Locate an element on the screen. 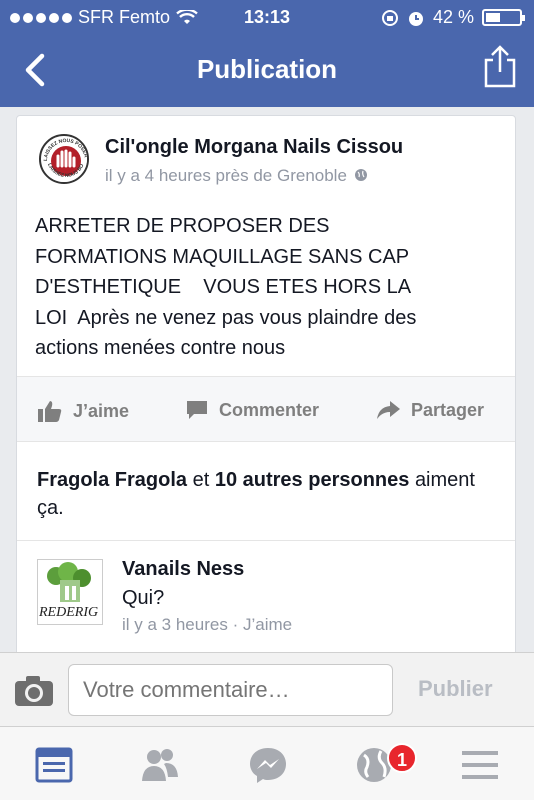 The image size is (534, 800). comment-button: Commenter is located at coordinates (252, 410).